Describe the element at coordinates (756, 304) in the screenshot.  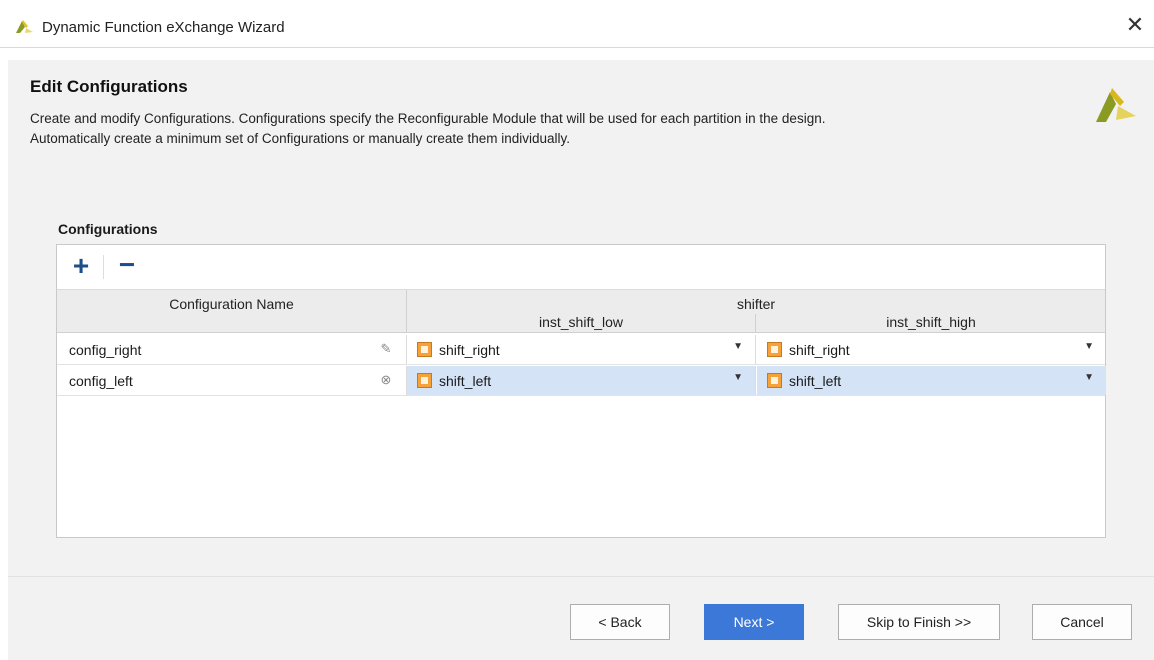
I see `column-group-header-shifter: shifter` at that location.